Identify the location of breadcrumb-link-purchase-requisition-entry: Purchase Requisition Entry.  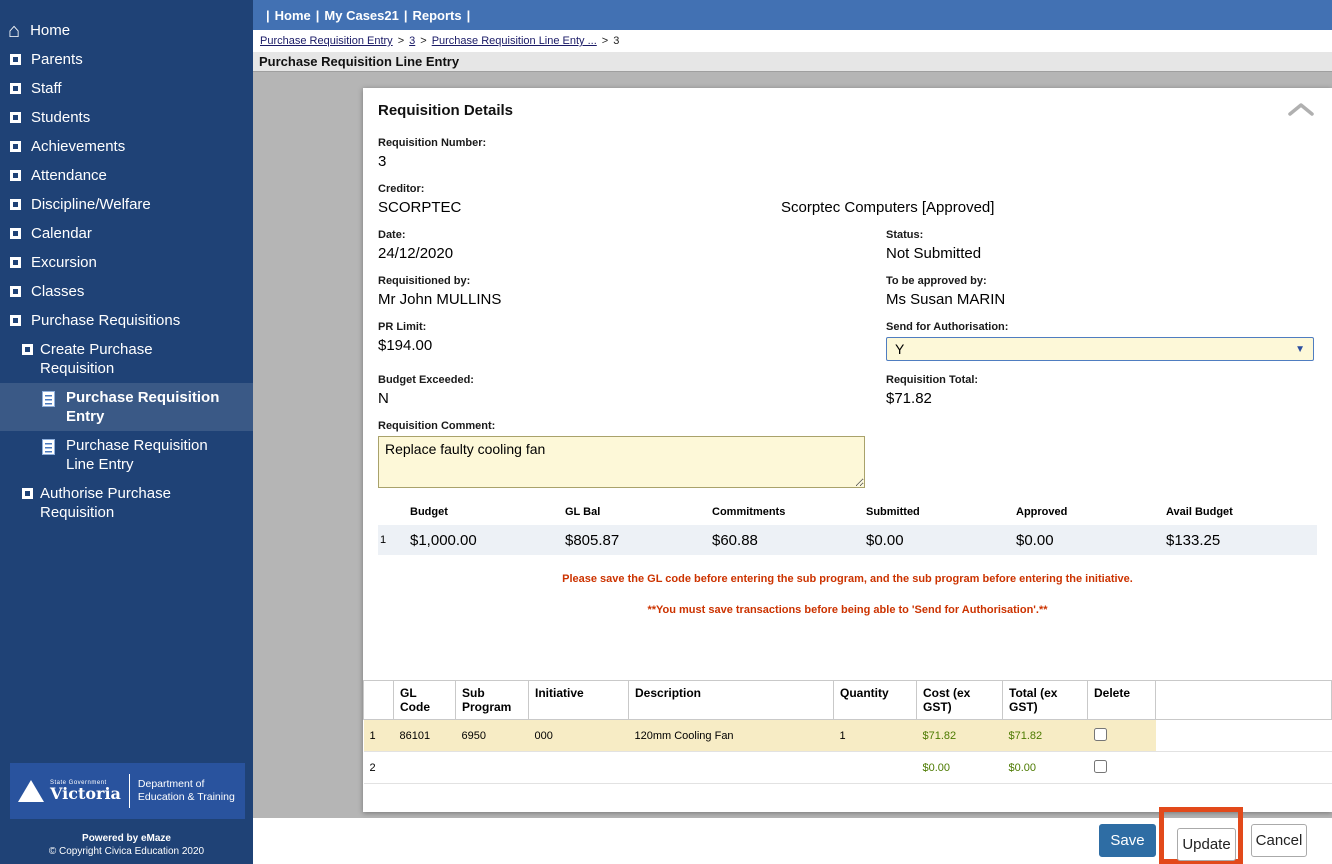
(326, 41).